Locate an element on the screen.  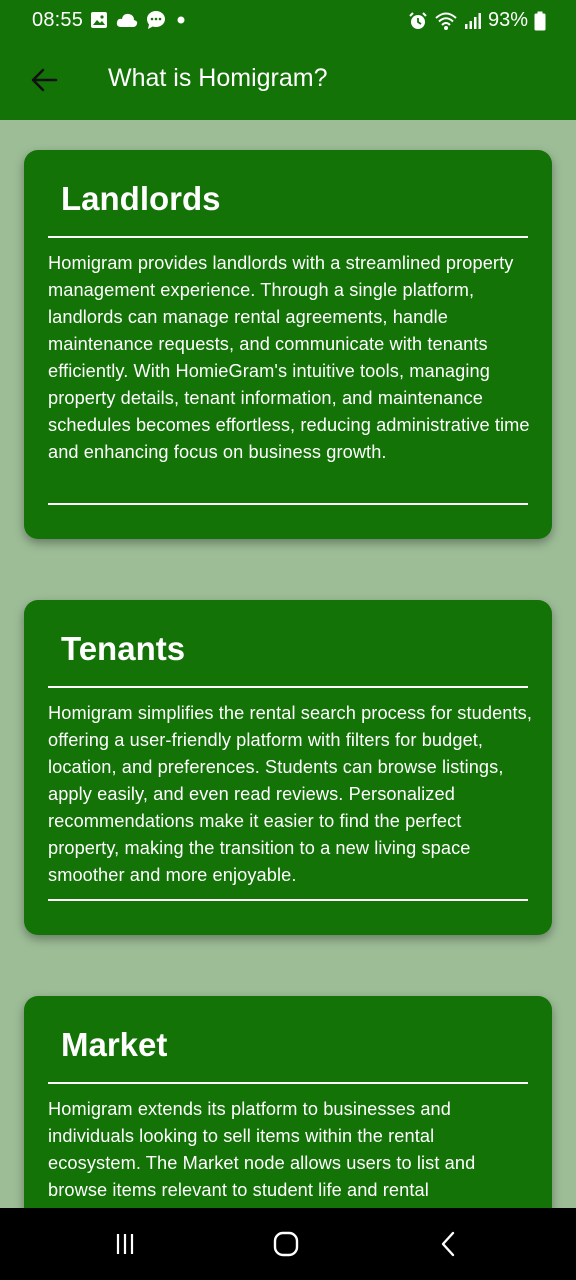
home-button is located at coordinates (286, 1244).